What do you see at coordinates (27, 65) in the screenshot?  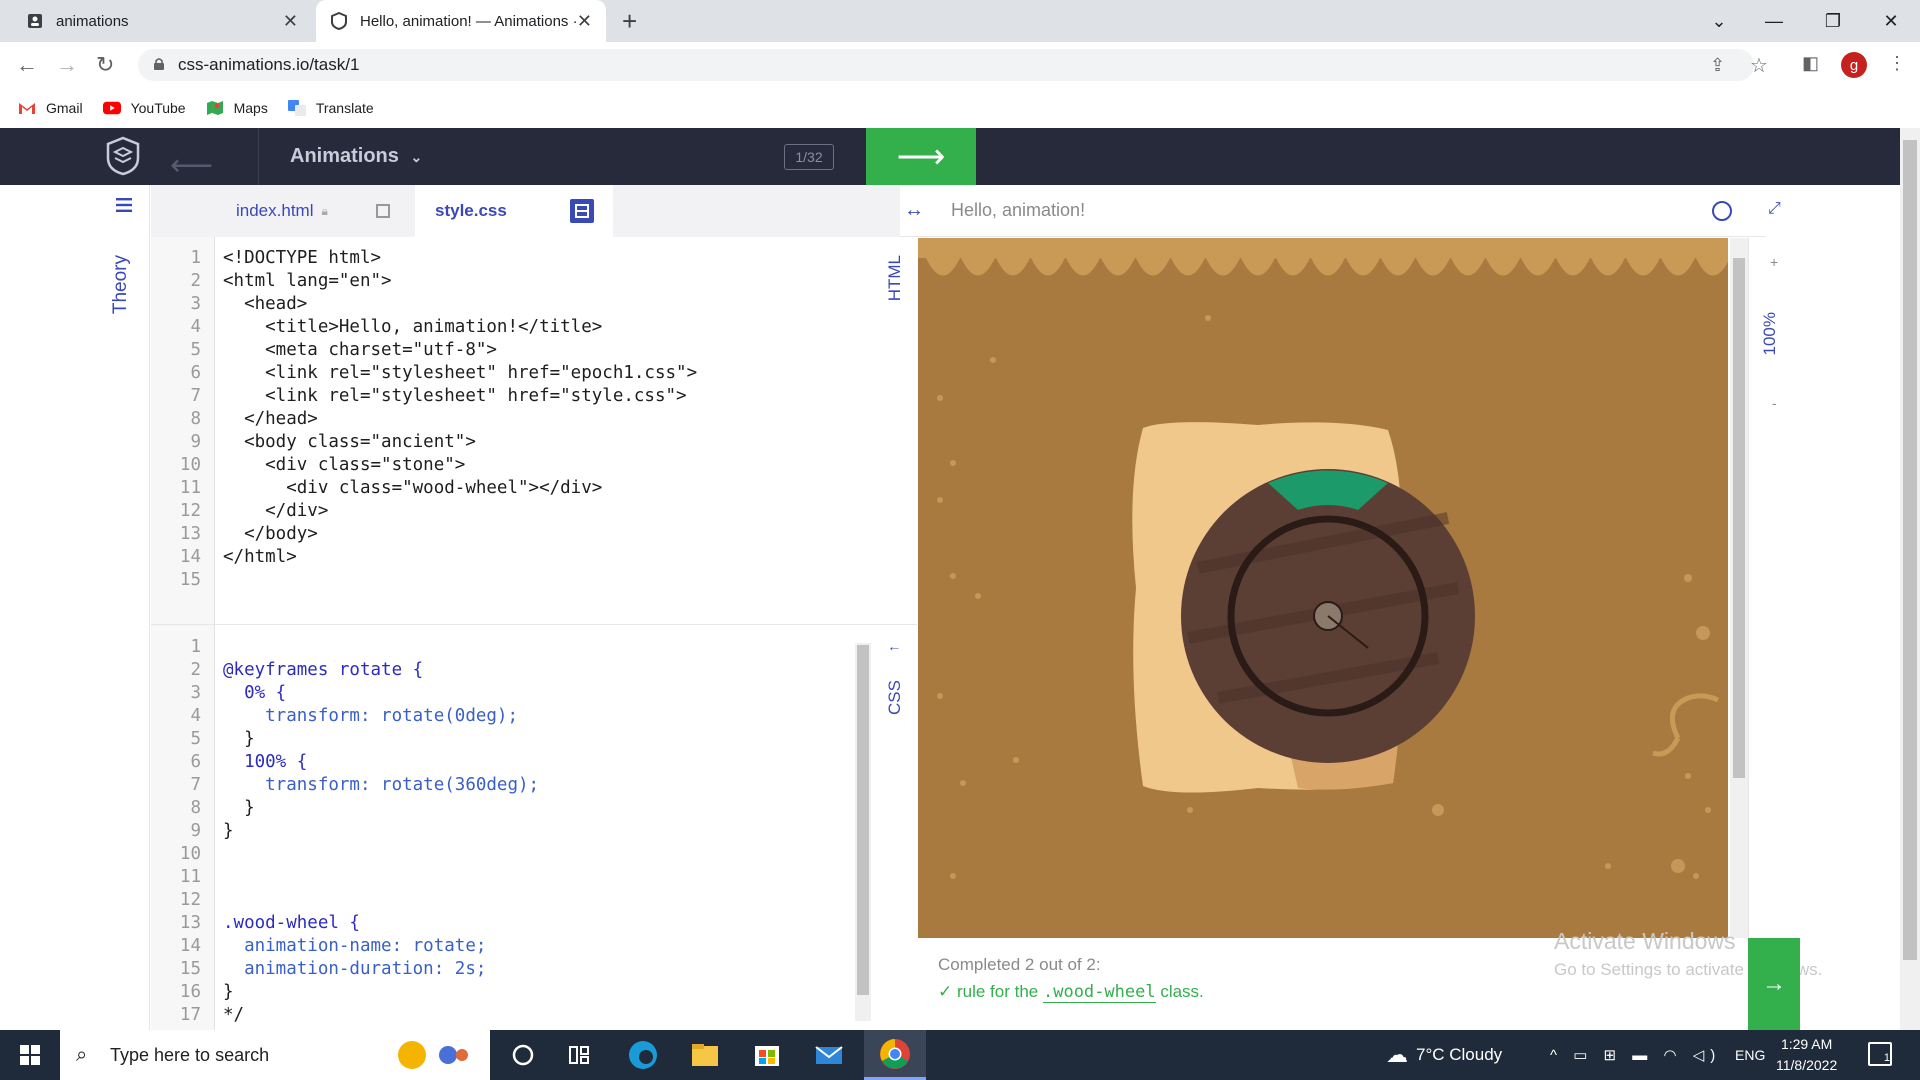 I see `back-icon: ←` at bounding box center [27, 65].